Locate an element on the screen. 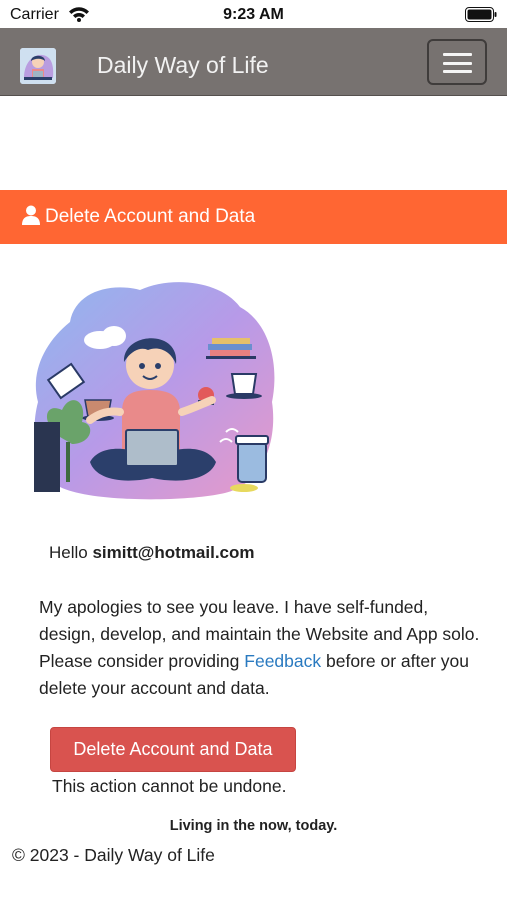 The width and height of the screenshot is (507, 900). delete-account-button: Delete Account and Data is located at coordinates (173, 749).